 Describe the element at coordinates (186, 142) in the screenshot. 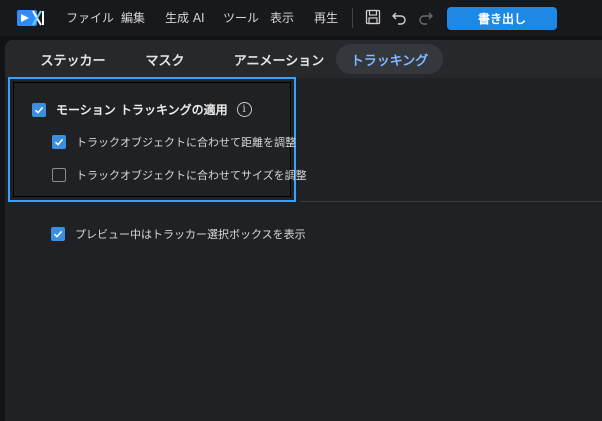

I see `adjust-distance-label: トラックオブジェクトに合わせて距離を調整` at that location.